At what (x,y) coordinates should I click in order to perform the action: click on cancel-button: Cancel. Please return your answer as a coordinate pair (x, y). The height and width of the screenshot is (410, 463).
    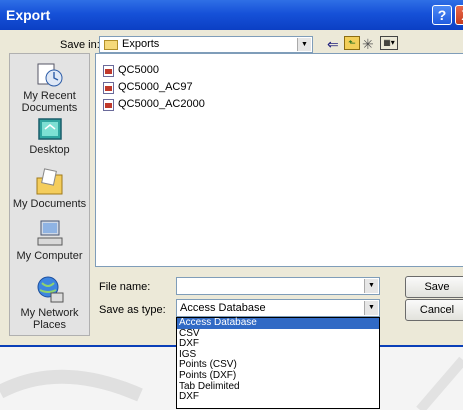
    Looking at the image, I should click on (434, 310).